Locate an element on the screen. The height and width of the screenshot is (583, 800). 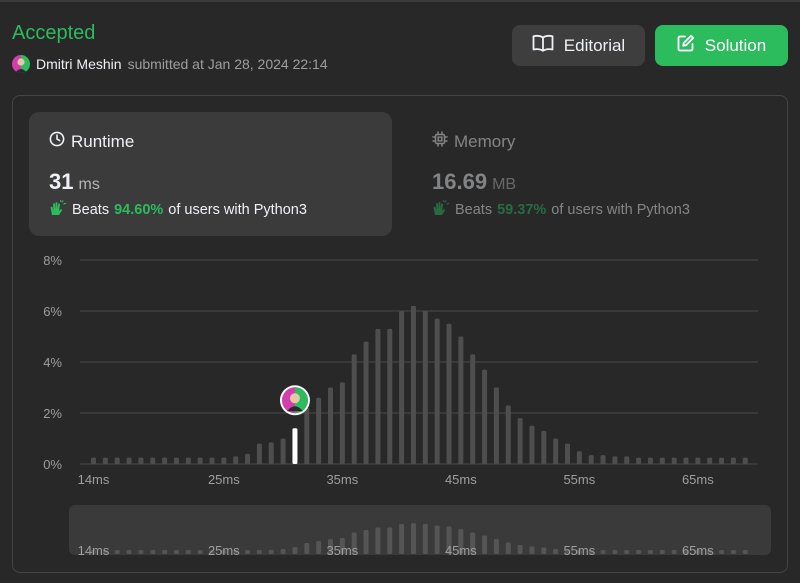
x-tick-label: 45ms is located at coordinates (461, 479).